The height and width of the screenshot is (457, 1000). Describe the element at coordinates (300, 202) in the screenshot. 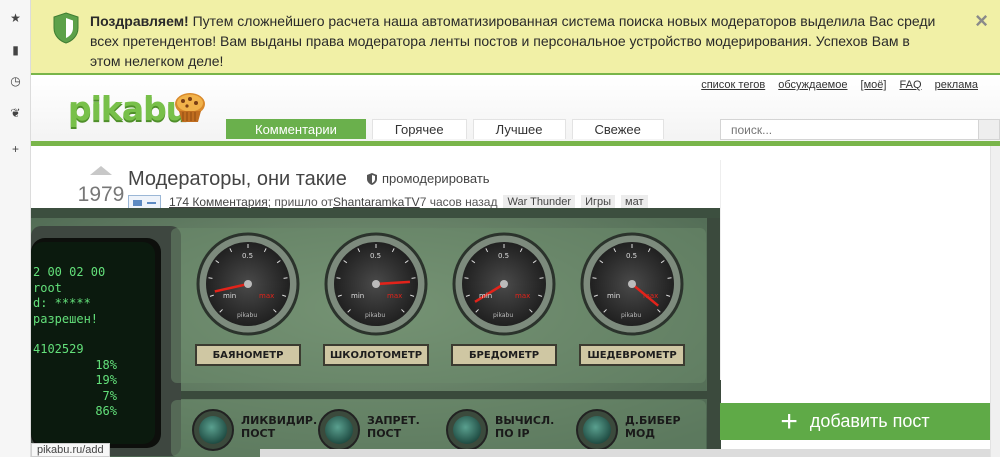

I see `from-text: ; пришло от` at that location.